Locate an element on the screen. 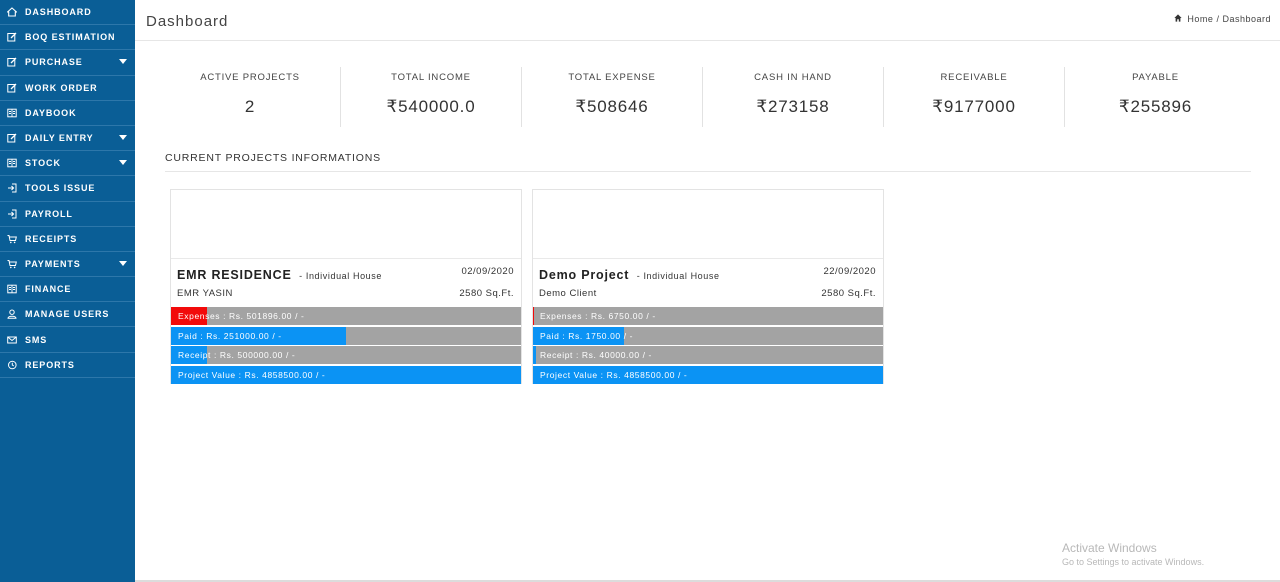  sidebar-item-label: PURCHASE is located at coordinates (54, 62).